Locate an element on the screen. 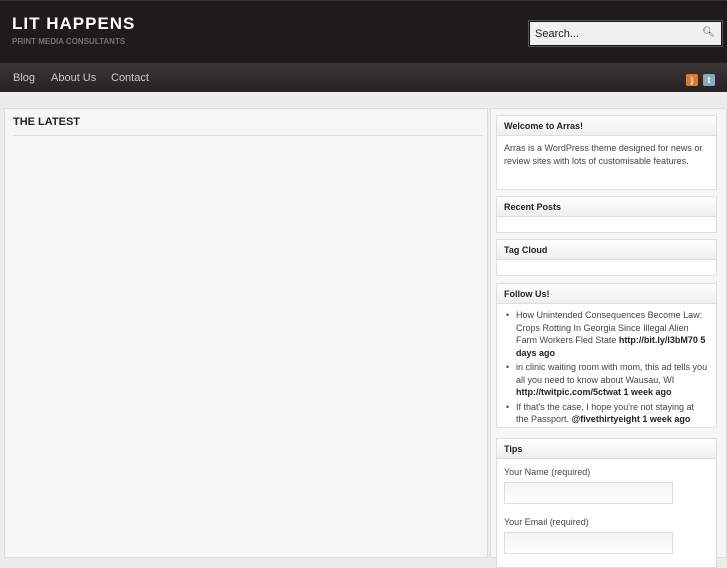  divider is located at coordinates (248, 135).